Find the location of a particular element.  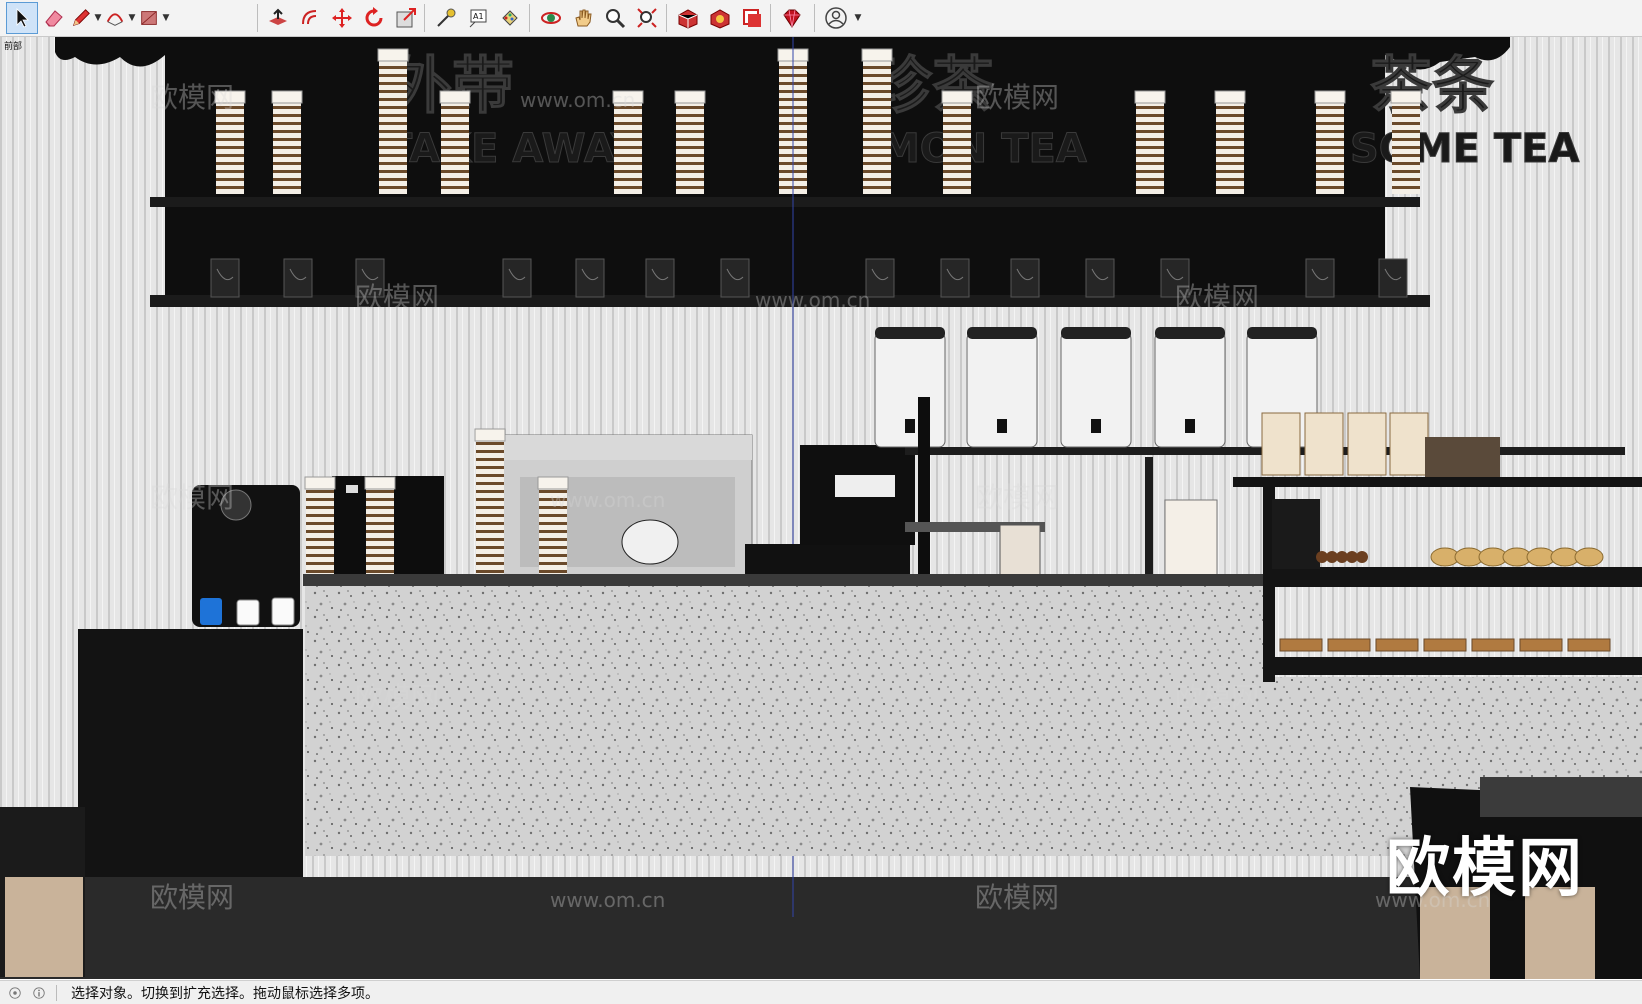

svg-text: A1 is located at coordinates (478, 16).